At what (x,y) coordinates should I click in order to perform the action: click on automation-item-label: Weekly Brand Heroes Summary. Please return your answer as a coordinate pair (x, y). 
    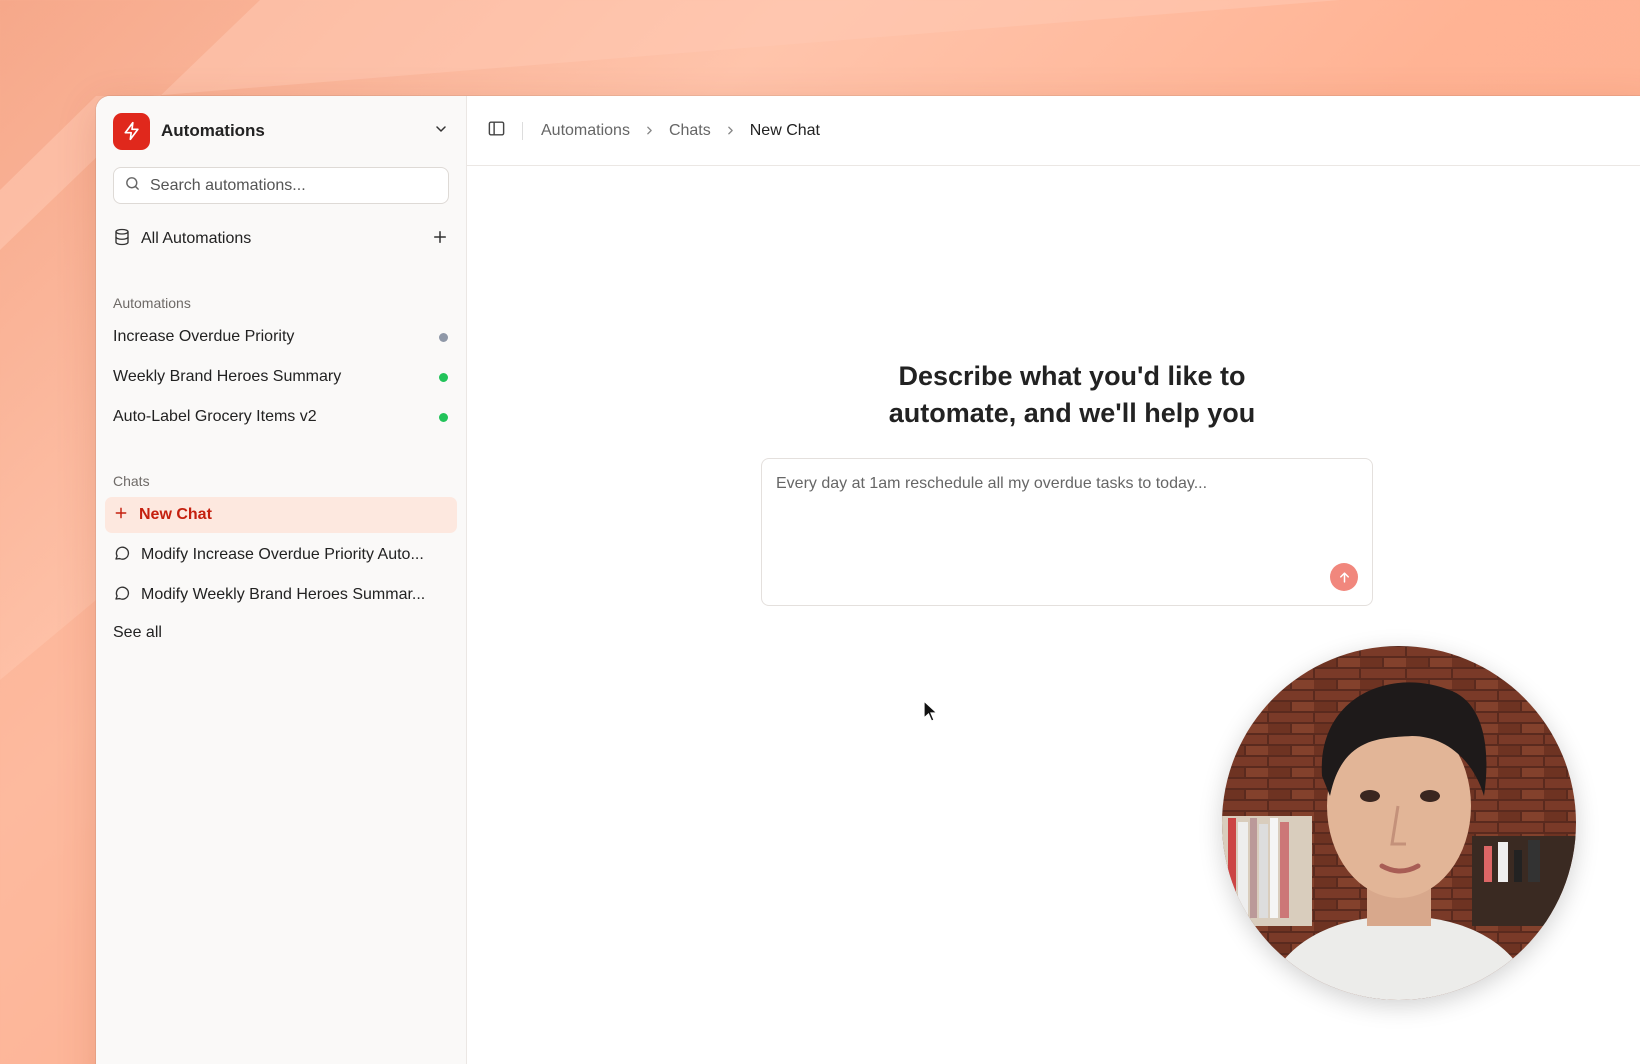
    Looking at the image, I should click on (227, 376).